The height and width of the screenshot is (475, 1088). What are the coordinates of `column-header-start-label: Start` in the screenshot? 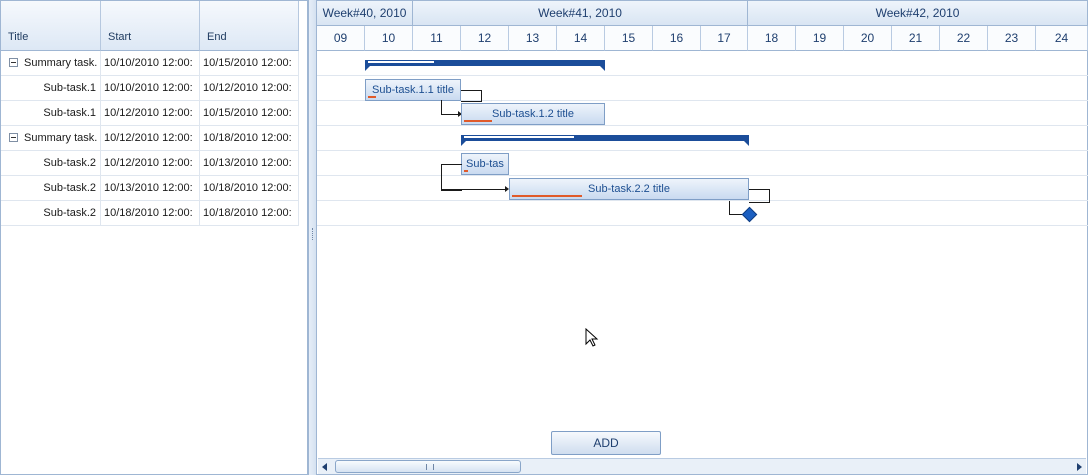 It's located at (120, 37).